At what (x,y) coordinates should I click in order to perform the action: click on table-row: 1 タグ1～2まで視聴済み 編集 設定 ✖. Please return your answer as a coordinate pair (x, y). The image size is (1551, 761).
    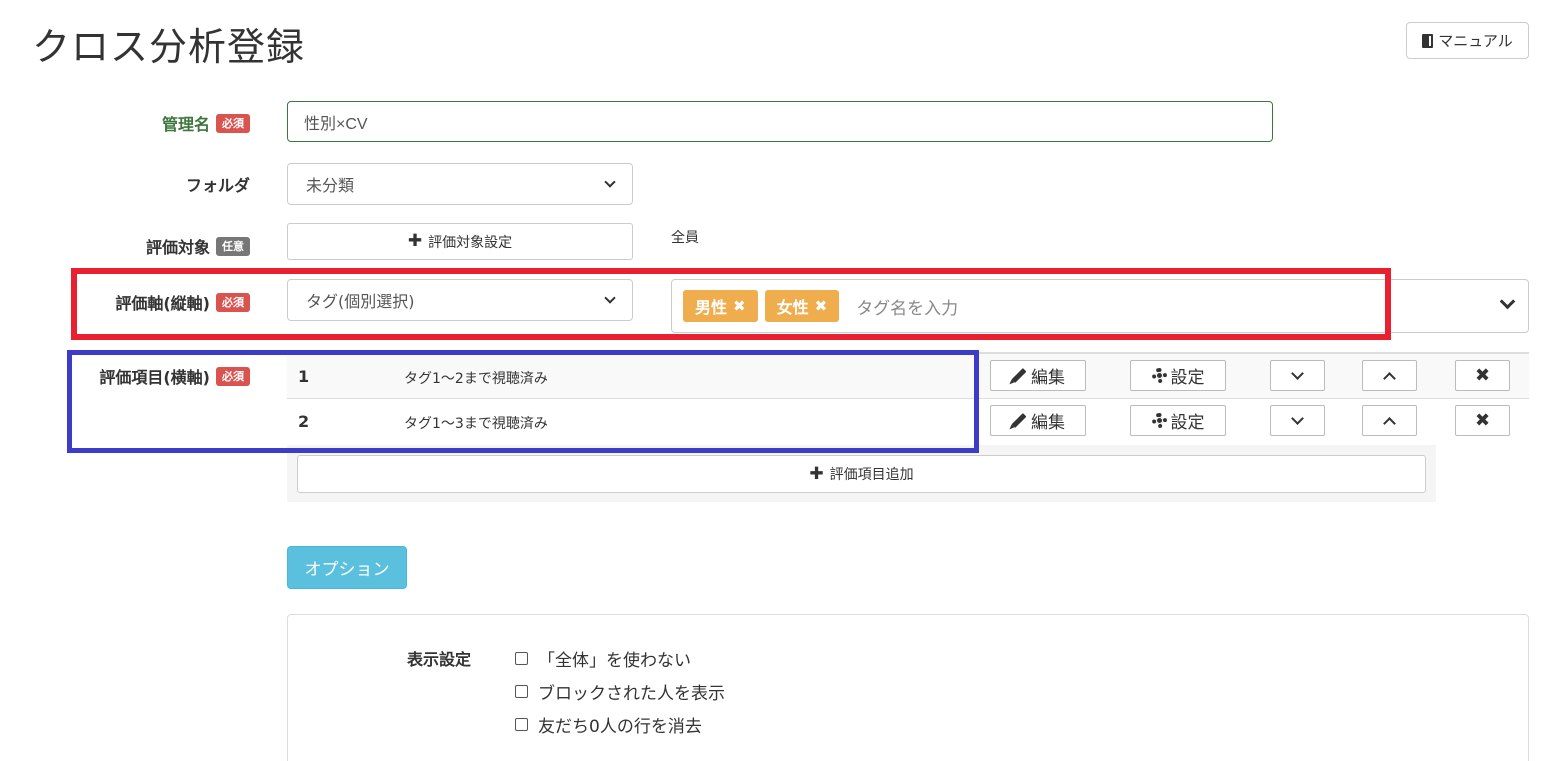
    Looking at the image, I should click on (908, 375).